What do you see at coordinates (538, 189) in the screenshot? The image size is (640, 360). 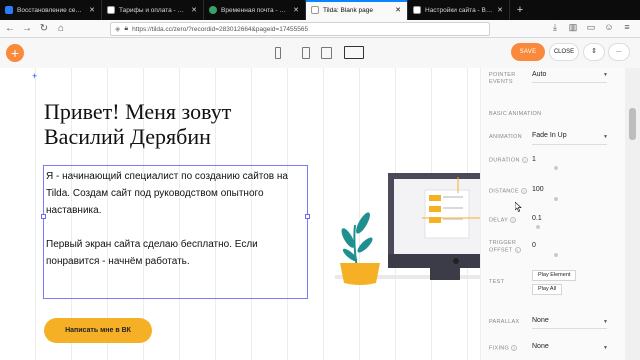 I see `distance-input: 100` at bounding box center [538, 189].